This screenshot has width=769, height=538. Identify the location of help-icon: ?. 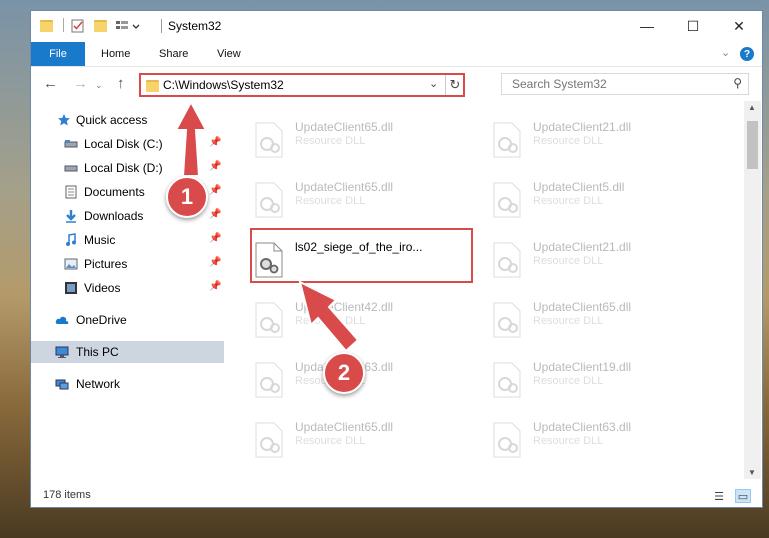
(747, 54).